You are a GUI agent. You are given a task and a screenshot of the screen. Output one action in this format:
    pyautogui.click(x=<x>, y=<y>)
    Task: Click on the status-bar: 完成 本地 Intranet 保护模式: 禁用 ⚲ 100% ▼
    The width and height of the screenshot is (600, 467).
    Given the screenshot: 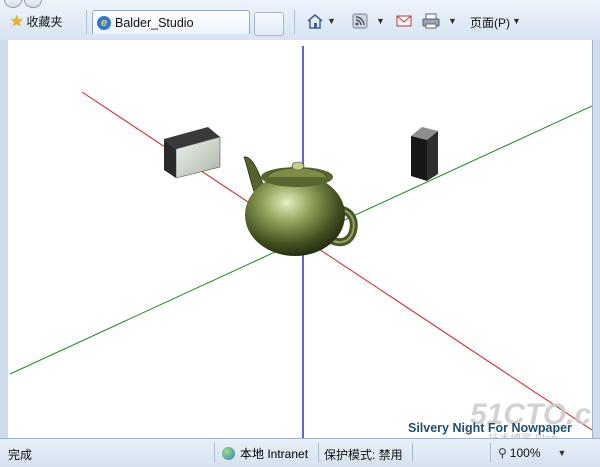 What is the action you would take?
    pyautogui.click(x=300, y=452)
    